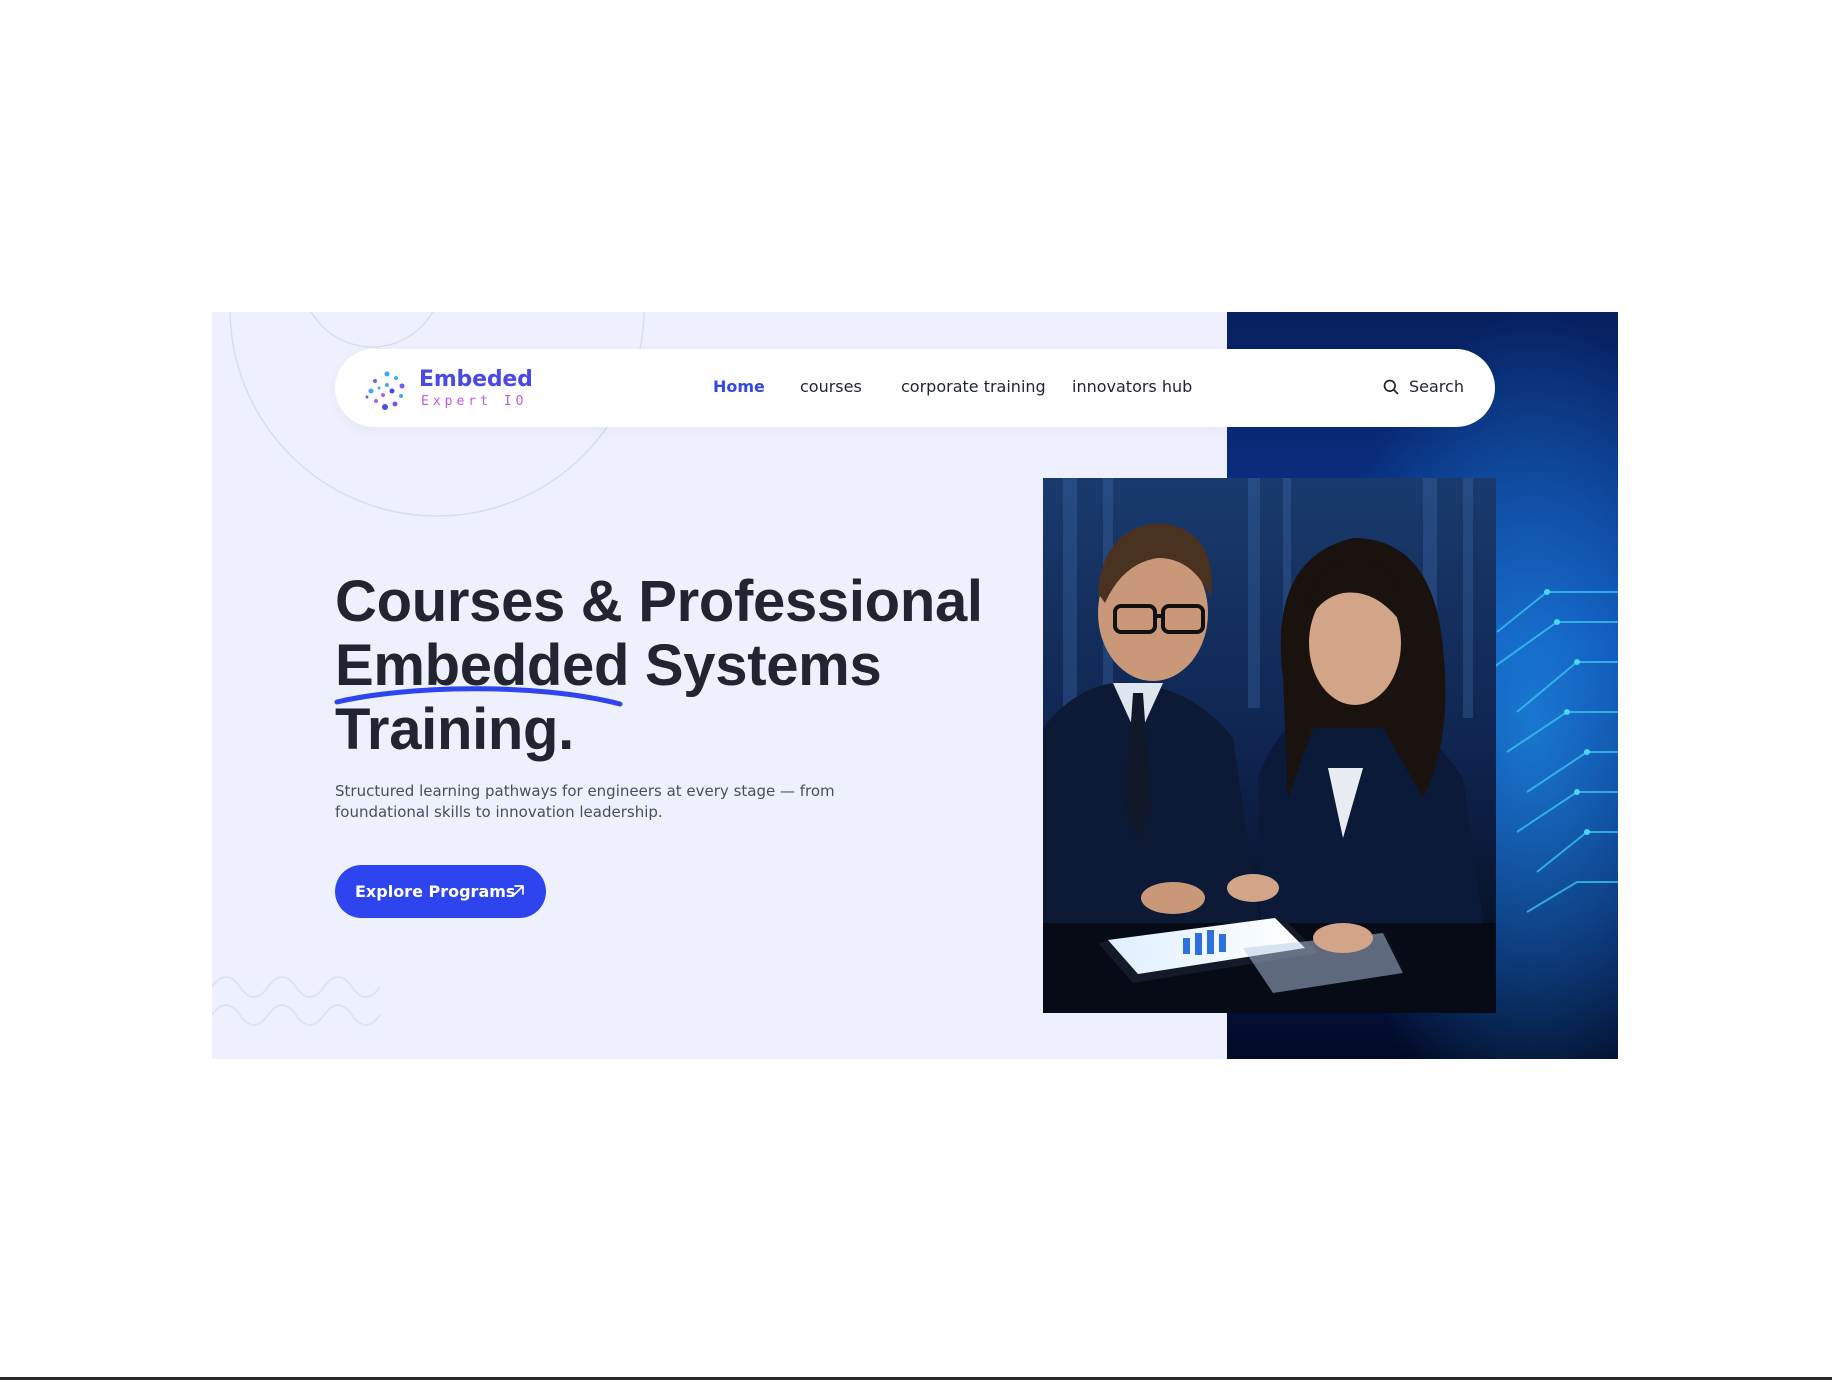  Describe the element at coordinates (385, 390) in the screenshot. I see `logo-mark-icon` at that location.